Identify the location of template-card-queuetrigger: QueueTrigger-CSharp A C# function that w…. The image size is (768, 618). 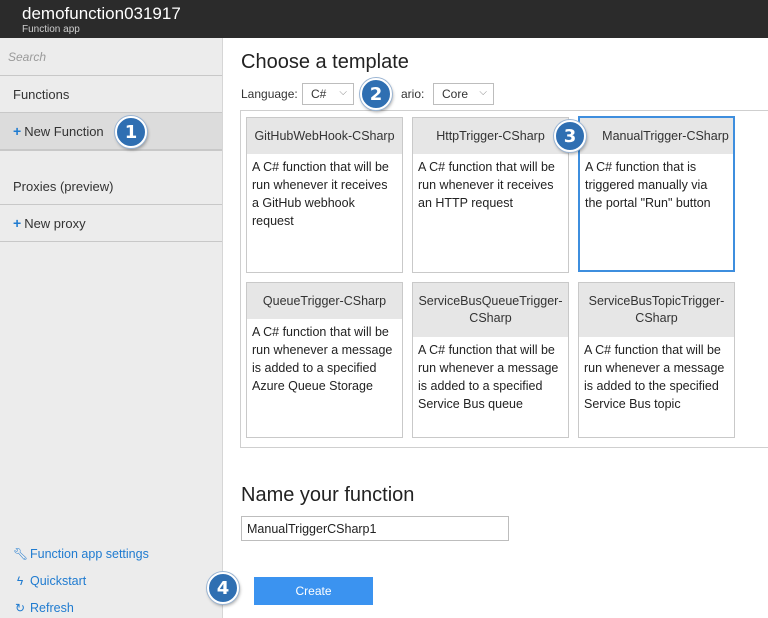
(324, 360).